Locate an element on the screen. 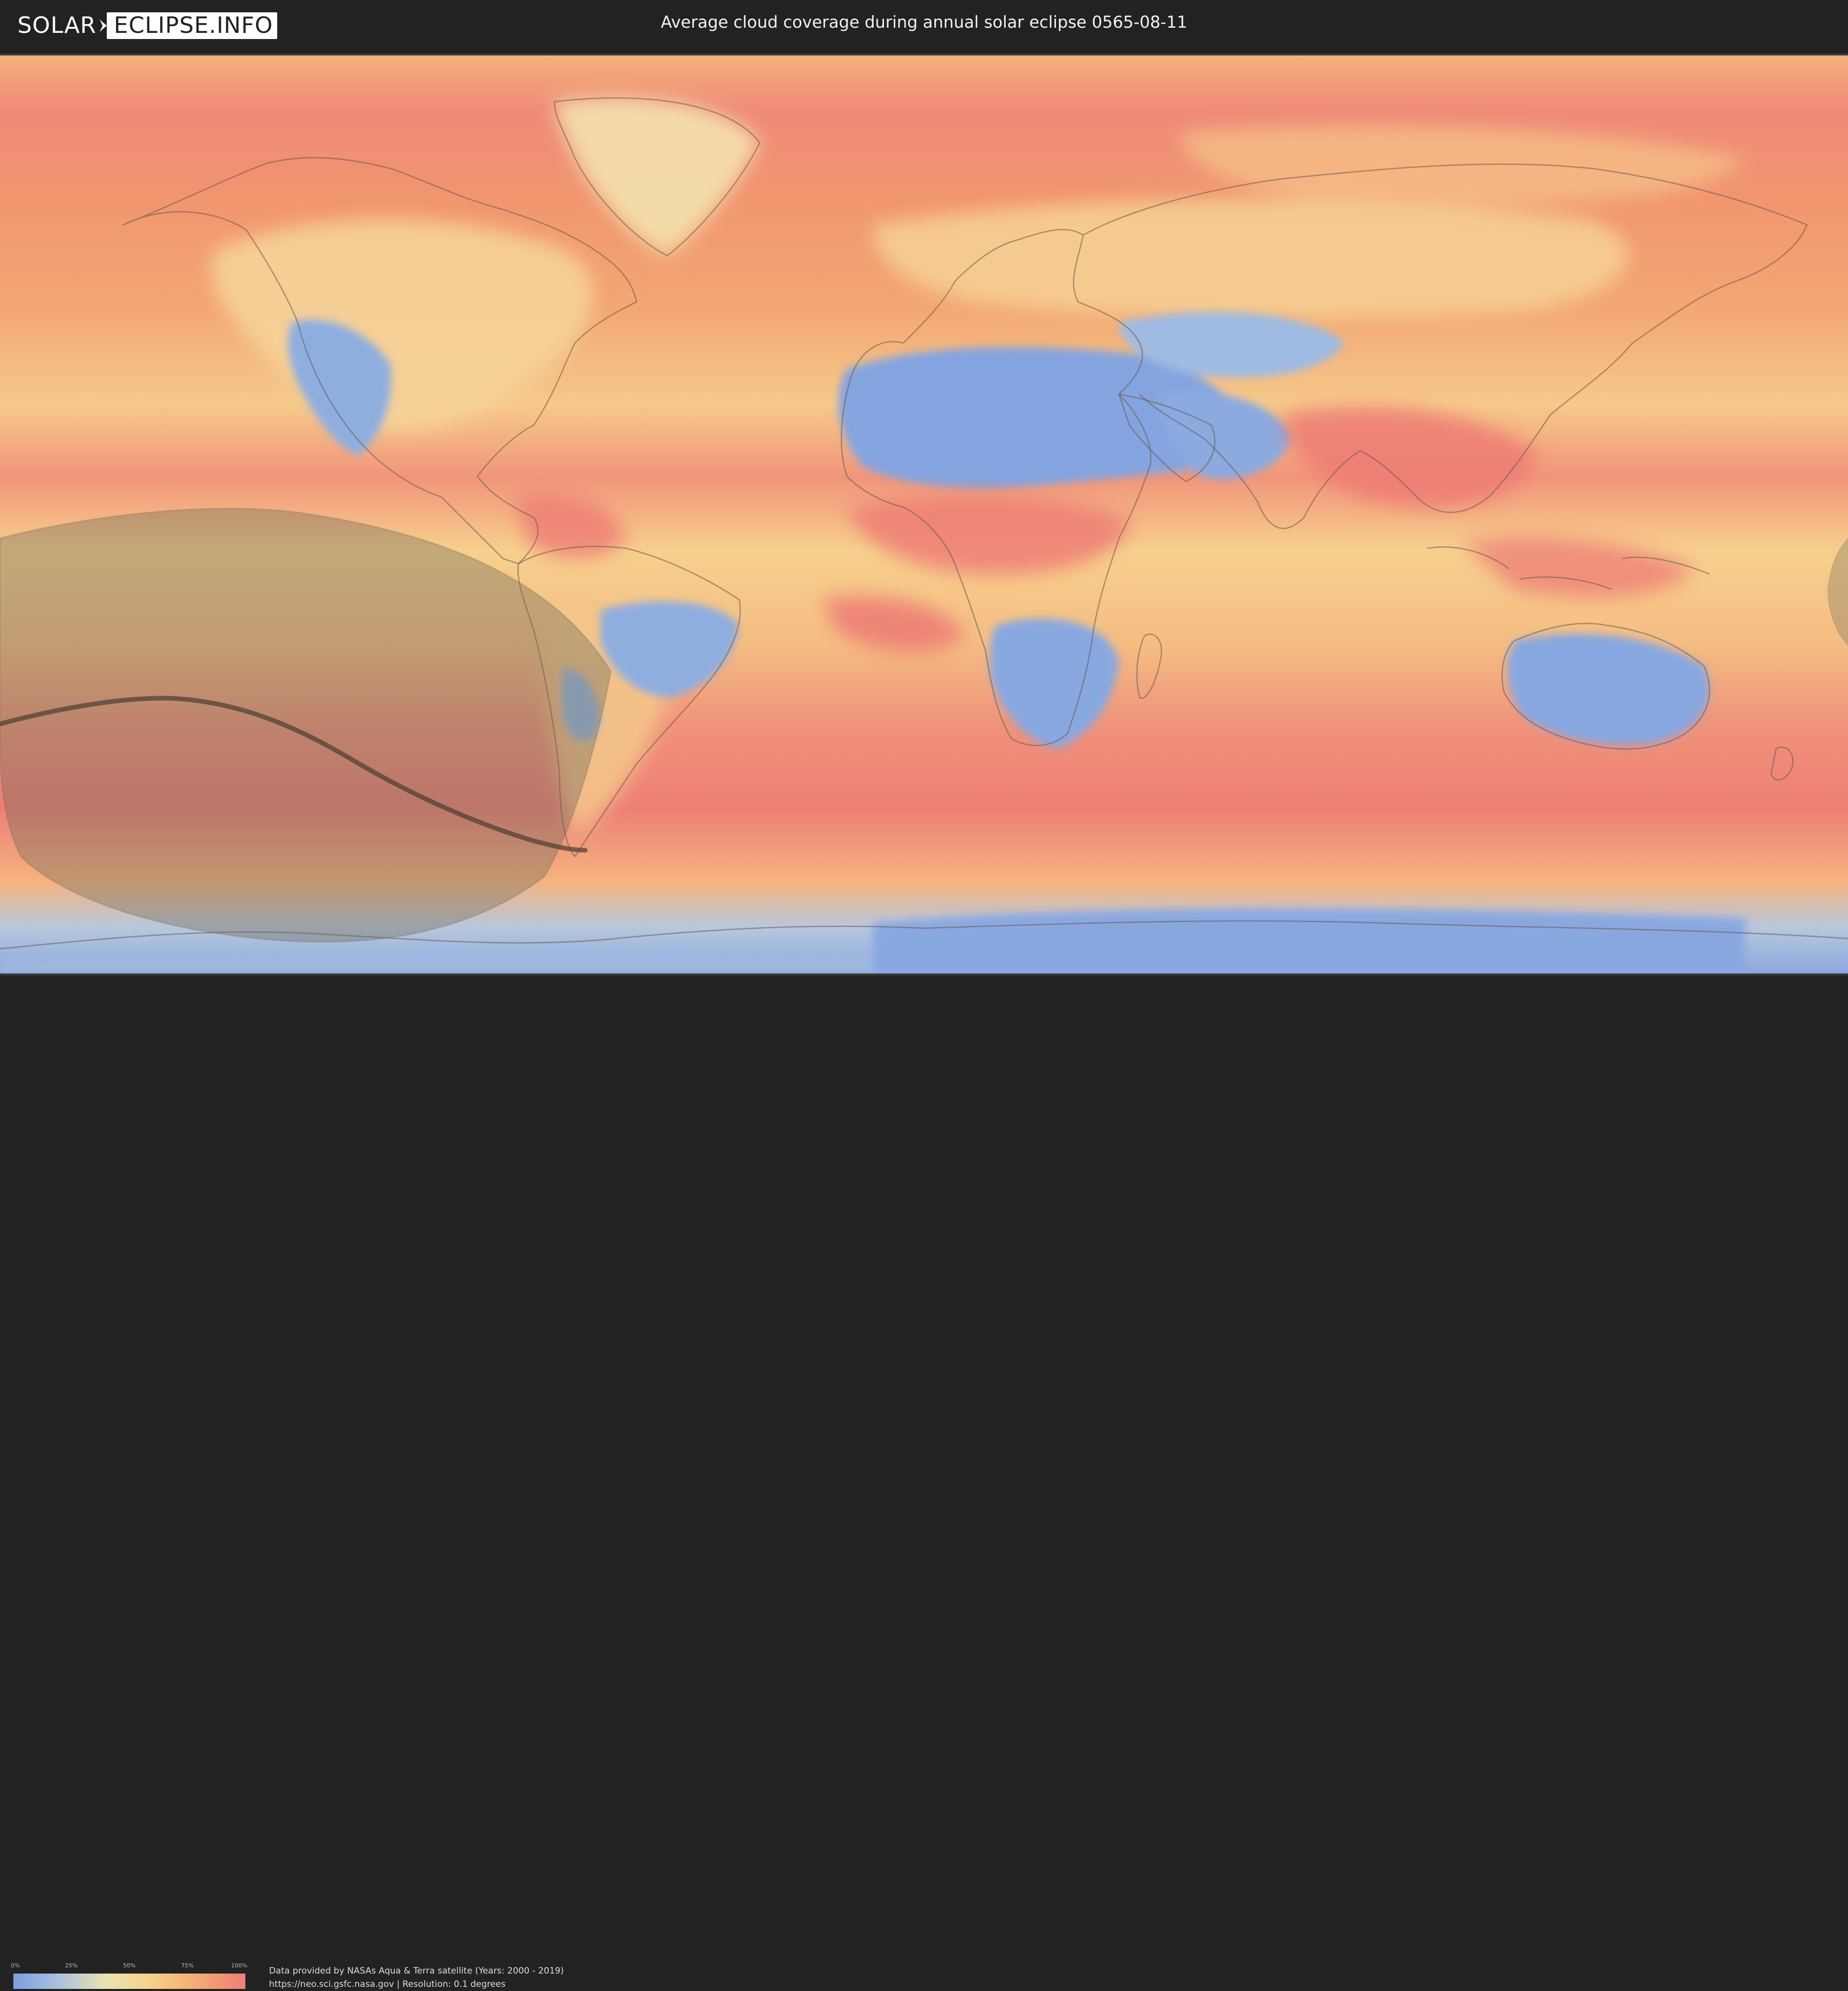 Image resolution: width=1848 pixels, height=1991 pixels. legend-tick-75: 75% is located at coordinates (187, 1966).